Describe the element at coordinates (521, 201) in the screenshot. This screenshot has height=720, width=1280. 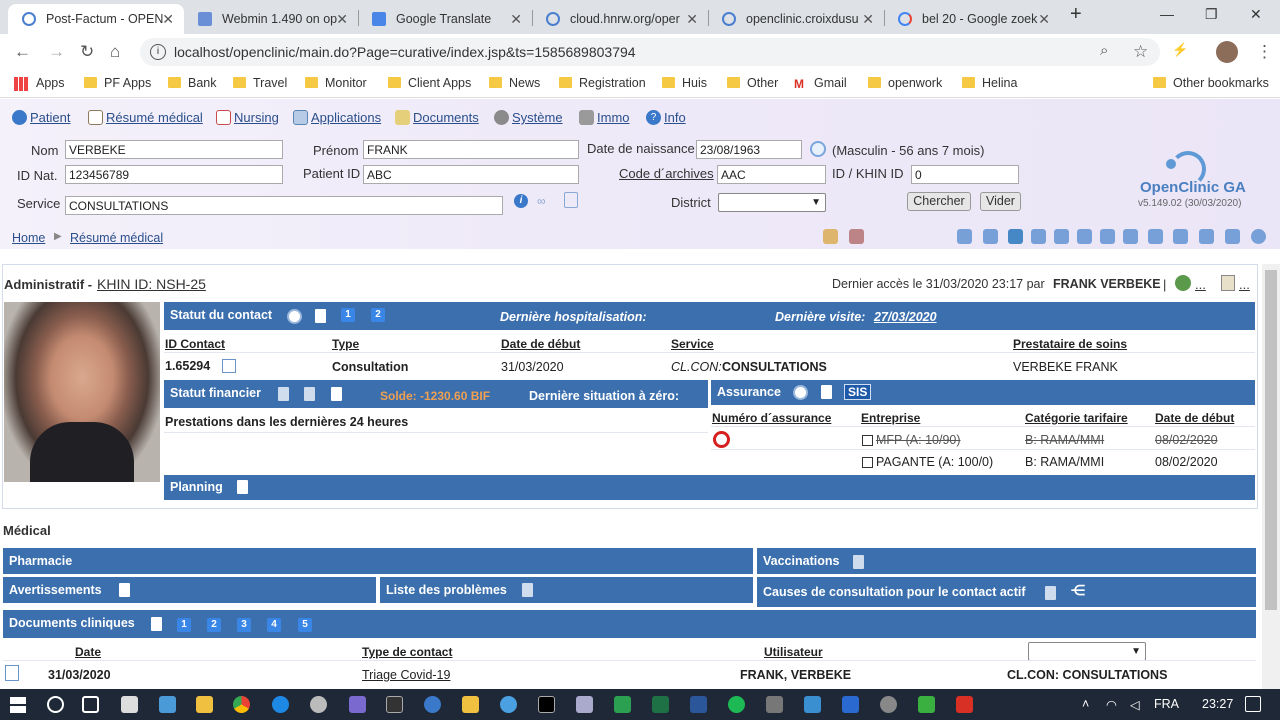
I see `info-icon: i` at that location.